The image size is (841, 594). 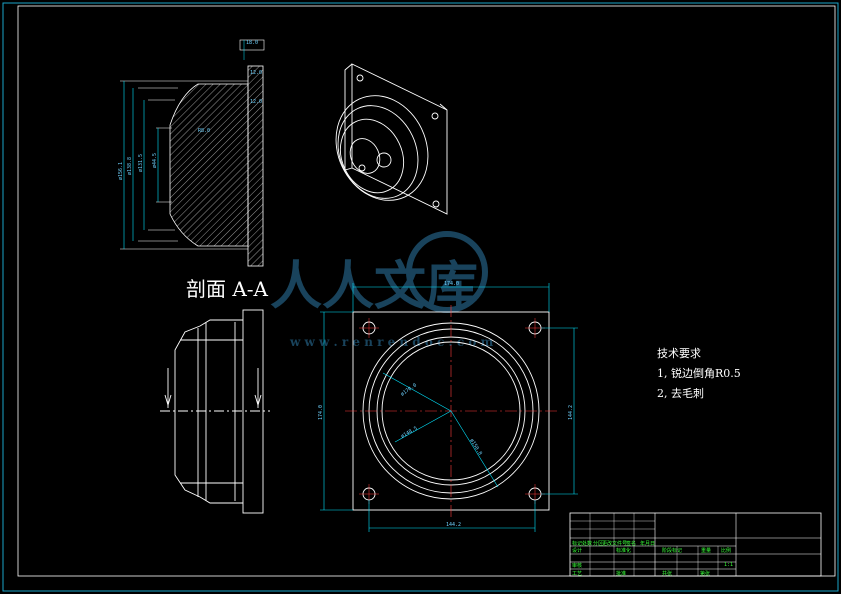 I want to click on tb-r3-c1: 审核, so click(x=577, y=565).